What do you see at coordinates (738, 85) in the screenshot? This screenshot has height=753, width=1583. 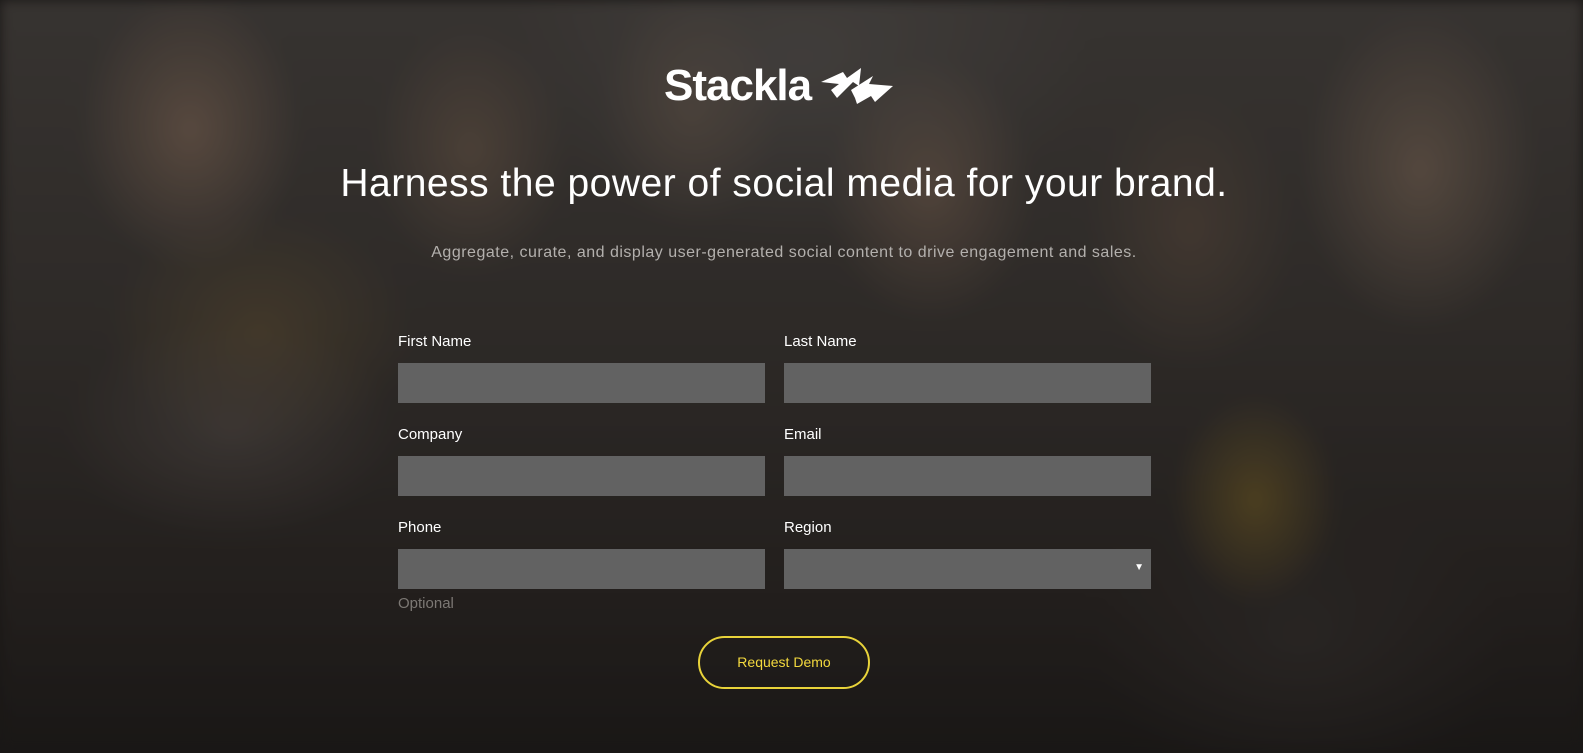 I see `logo-wordmark: Stackla` at bounding box center [738, 85].